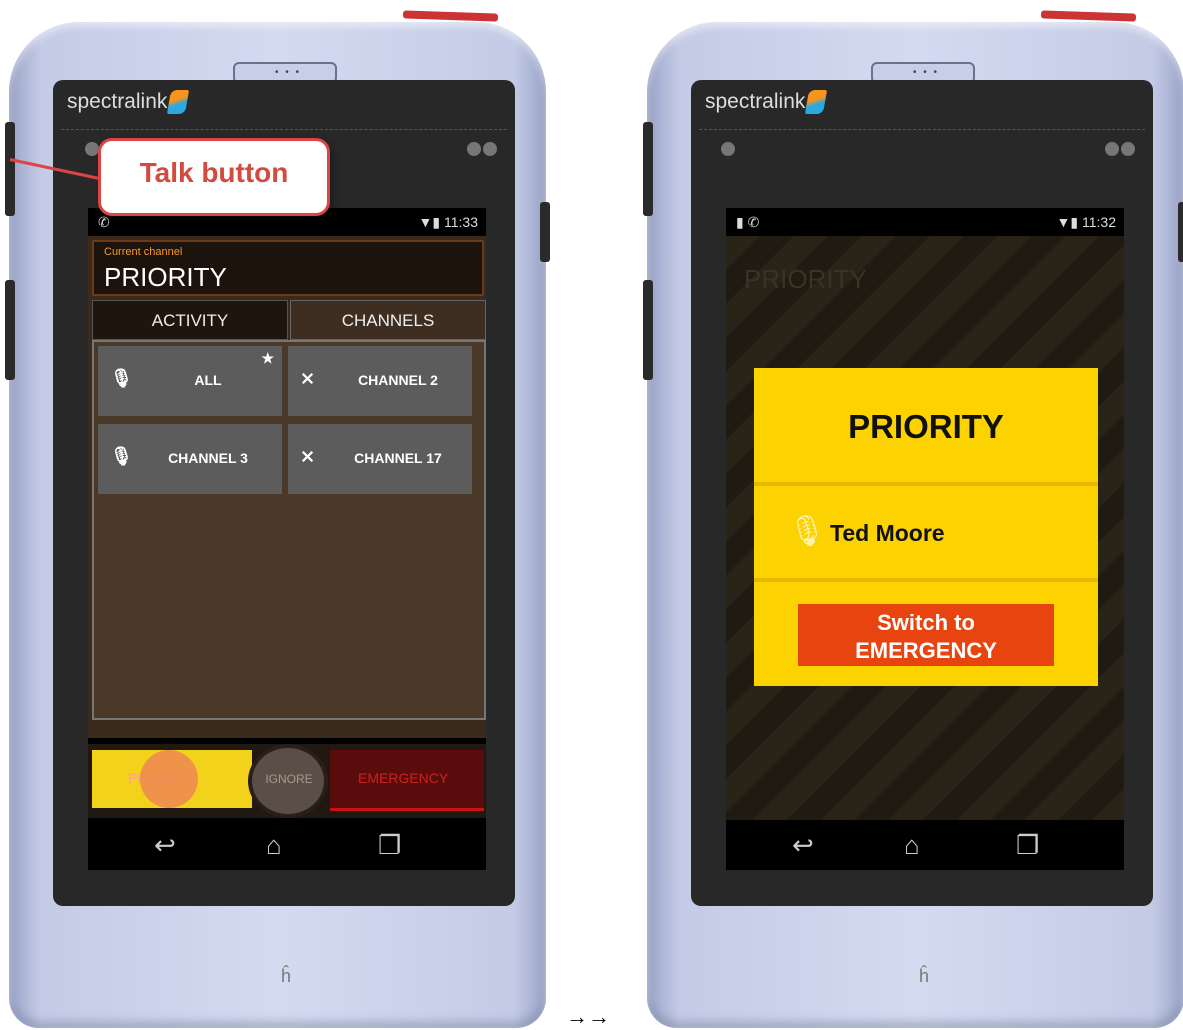  I want to click on channel-tile-17: ⨯ CHANNEL 17, so click(380, 459).